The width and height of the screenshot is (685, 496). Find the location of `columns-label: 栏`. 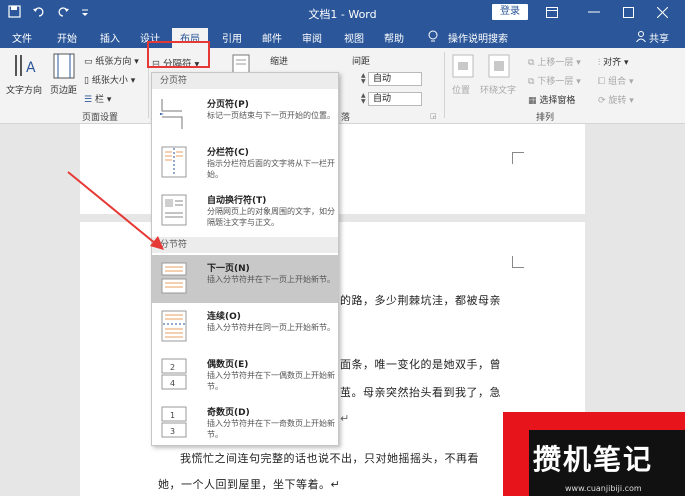

columns-label: 栏 is located at coordinates (99, 100).